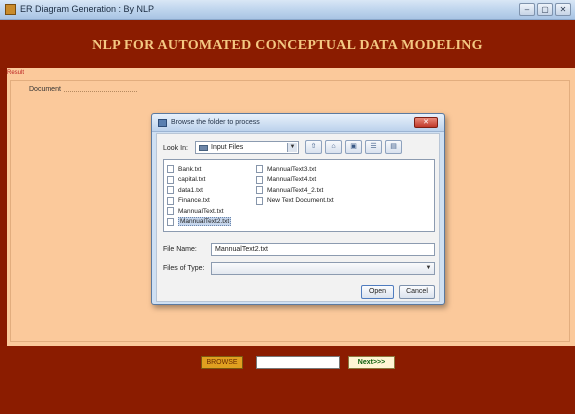 The width and height of the screenshot is (575, 414). What do you see at coordinates (323, 249) in the screenshot?
I see `file-name-input: MannualText2.txt` at bounding box center [323, 249].